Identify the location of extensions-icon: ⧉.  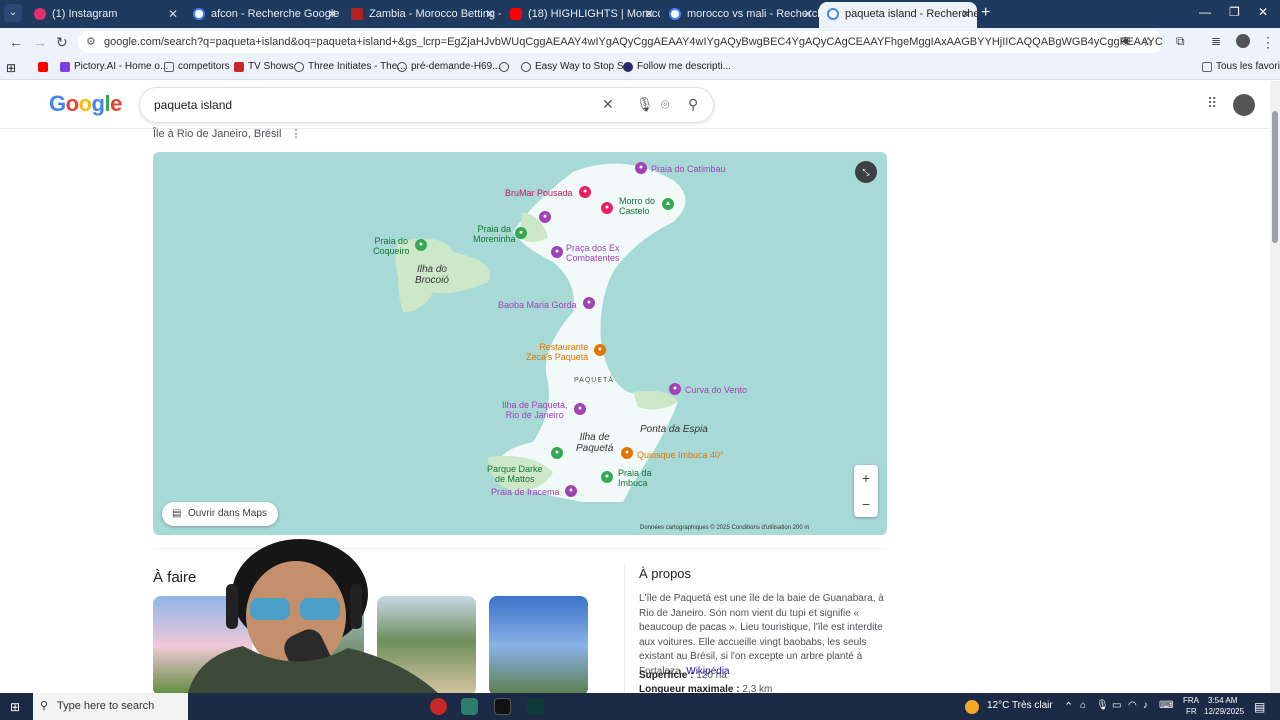
(1180, 41).